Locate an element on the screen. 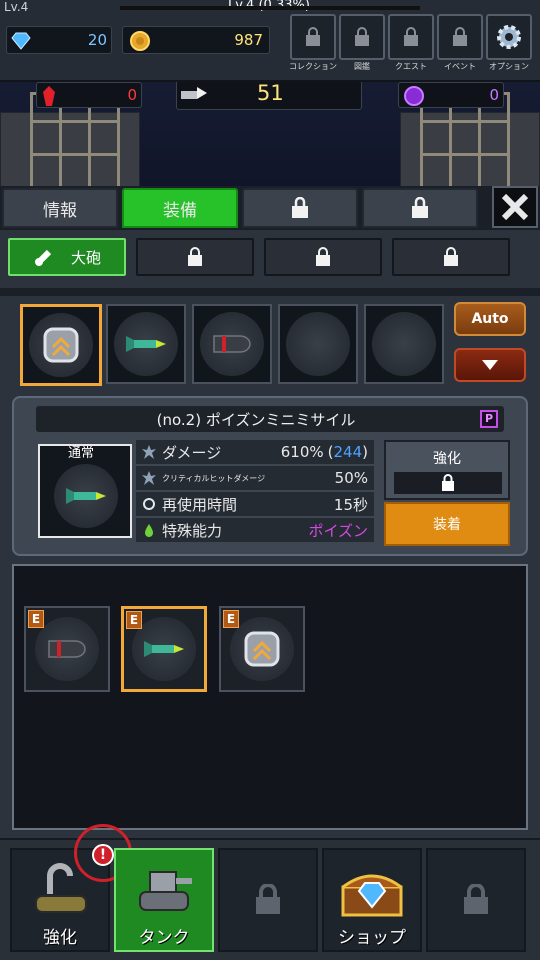  stat-special: 特殊能力 ポイズン is located at coordinates (255, 530).